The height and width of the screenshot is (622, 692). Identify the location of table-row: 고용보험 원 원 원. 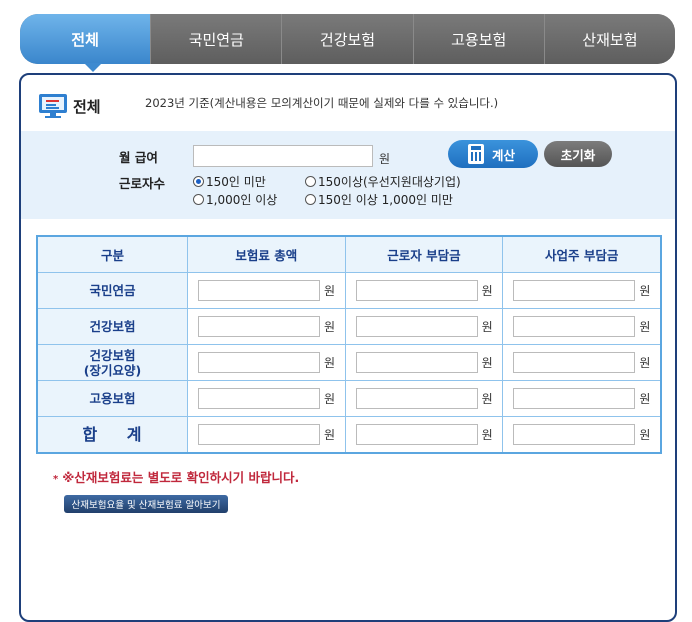
(349, 398).